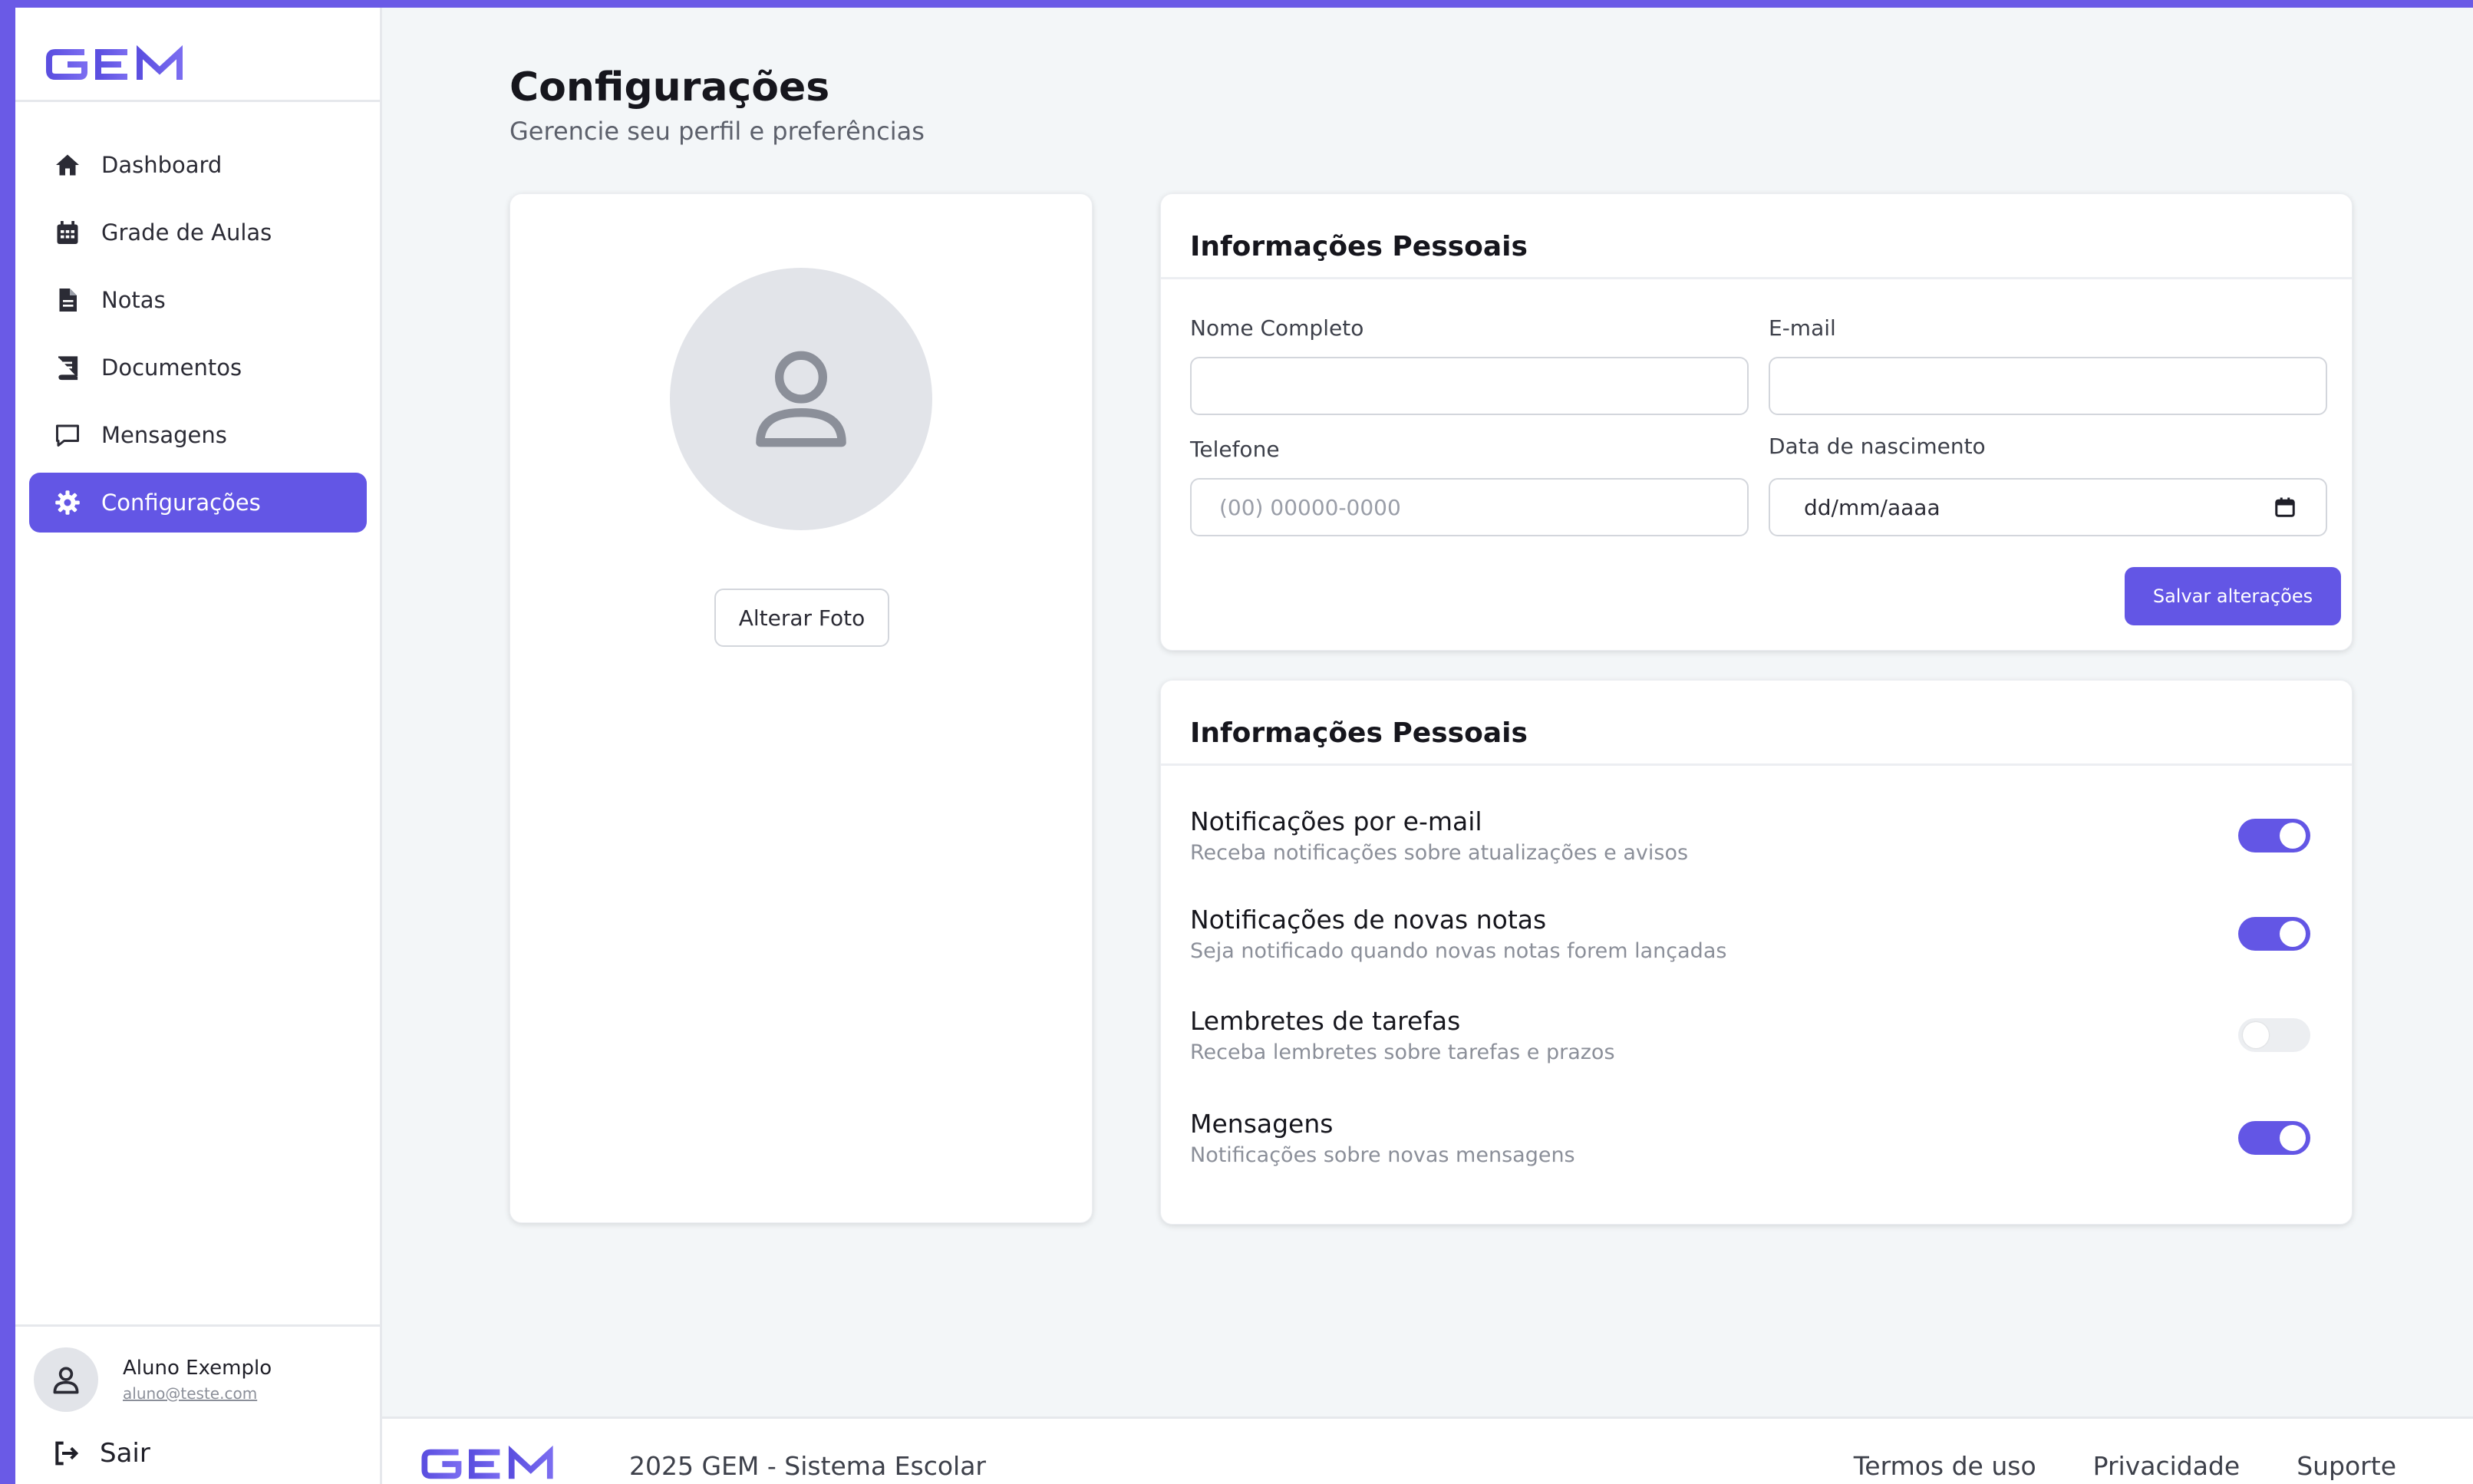 This screenshot has width=2473, height=1484. Describe the element at coordinates (1277, 328) in the screenshot. I see `full-name-label: Nome Completo` at that location.